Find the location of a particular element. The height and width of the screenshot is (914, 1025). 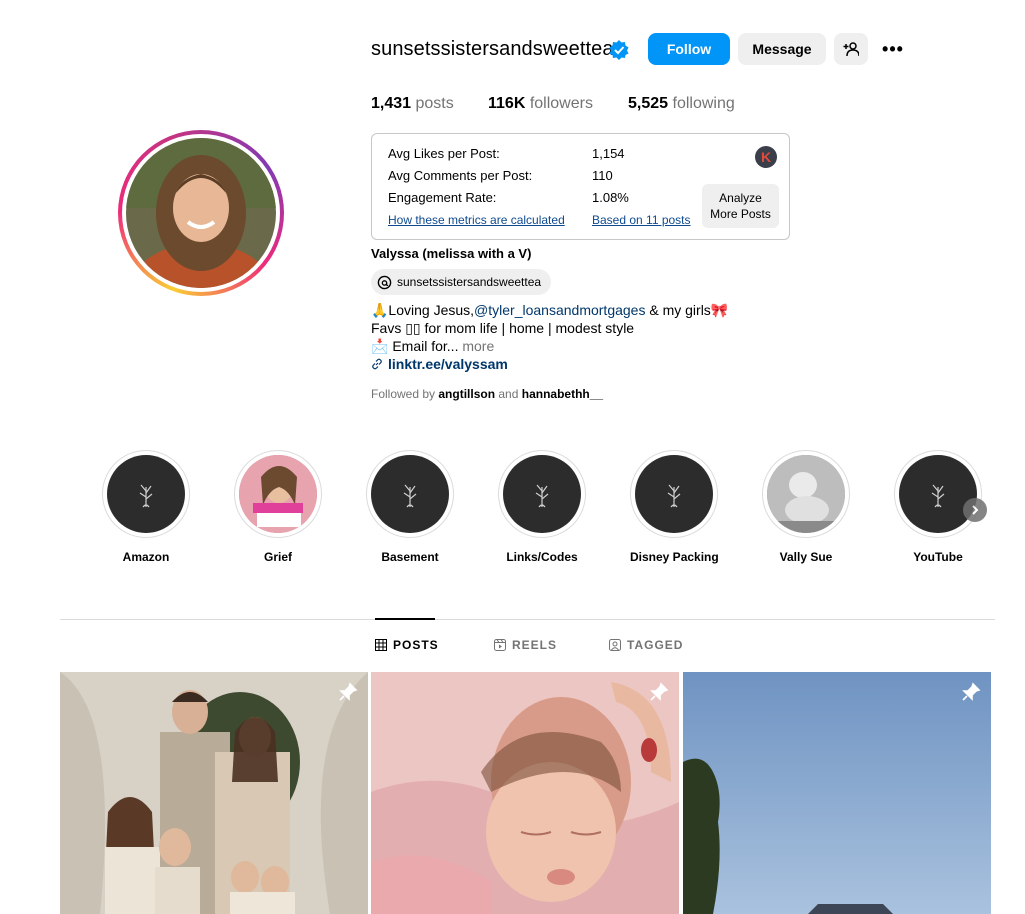

more-options-icon: ••• is located at coordinates (893, 48).